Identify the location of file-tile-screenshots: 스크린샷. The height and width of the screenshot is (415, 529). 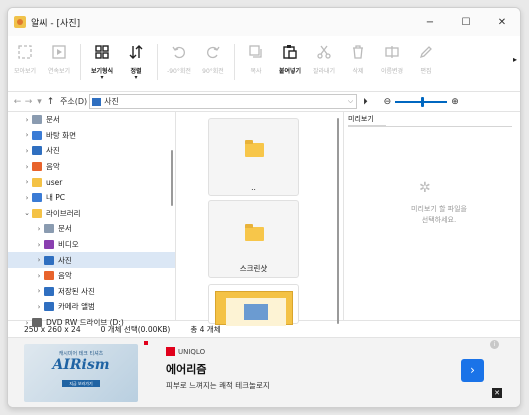
(253, 239).